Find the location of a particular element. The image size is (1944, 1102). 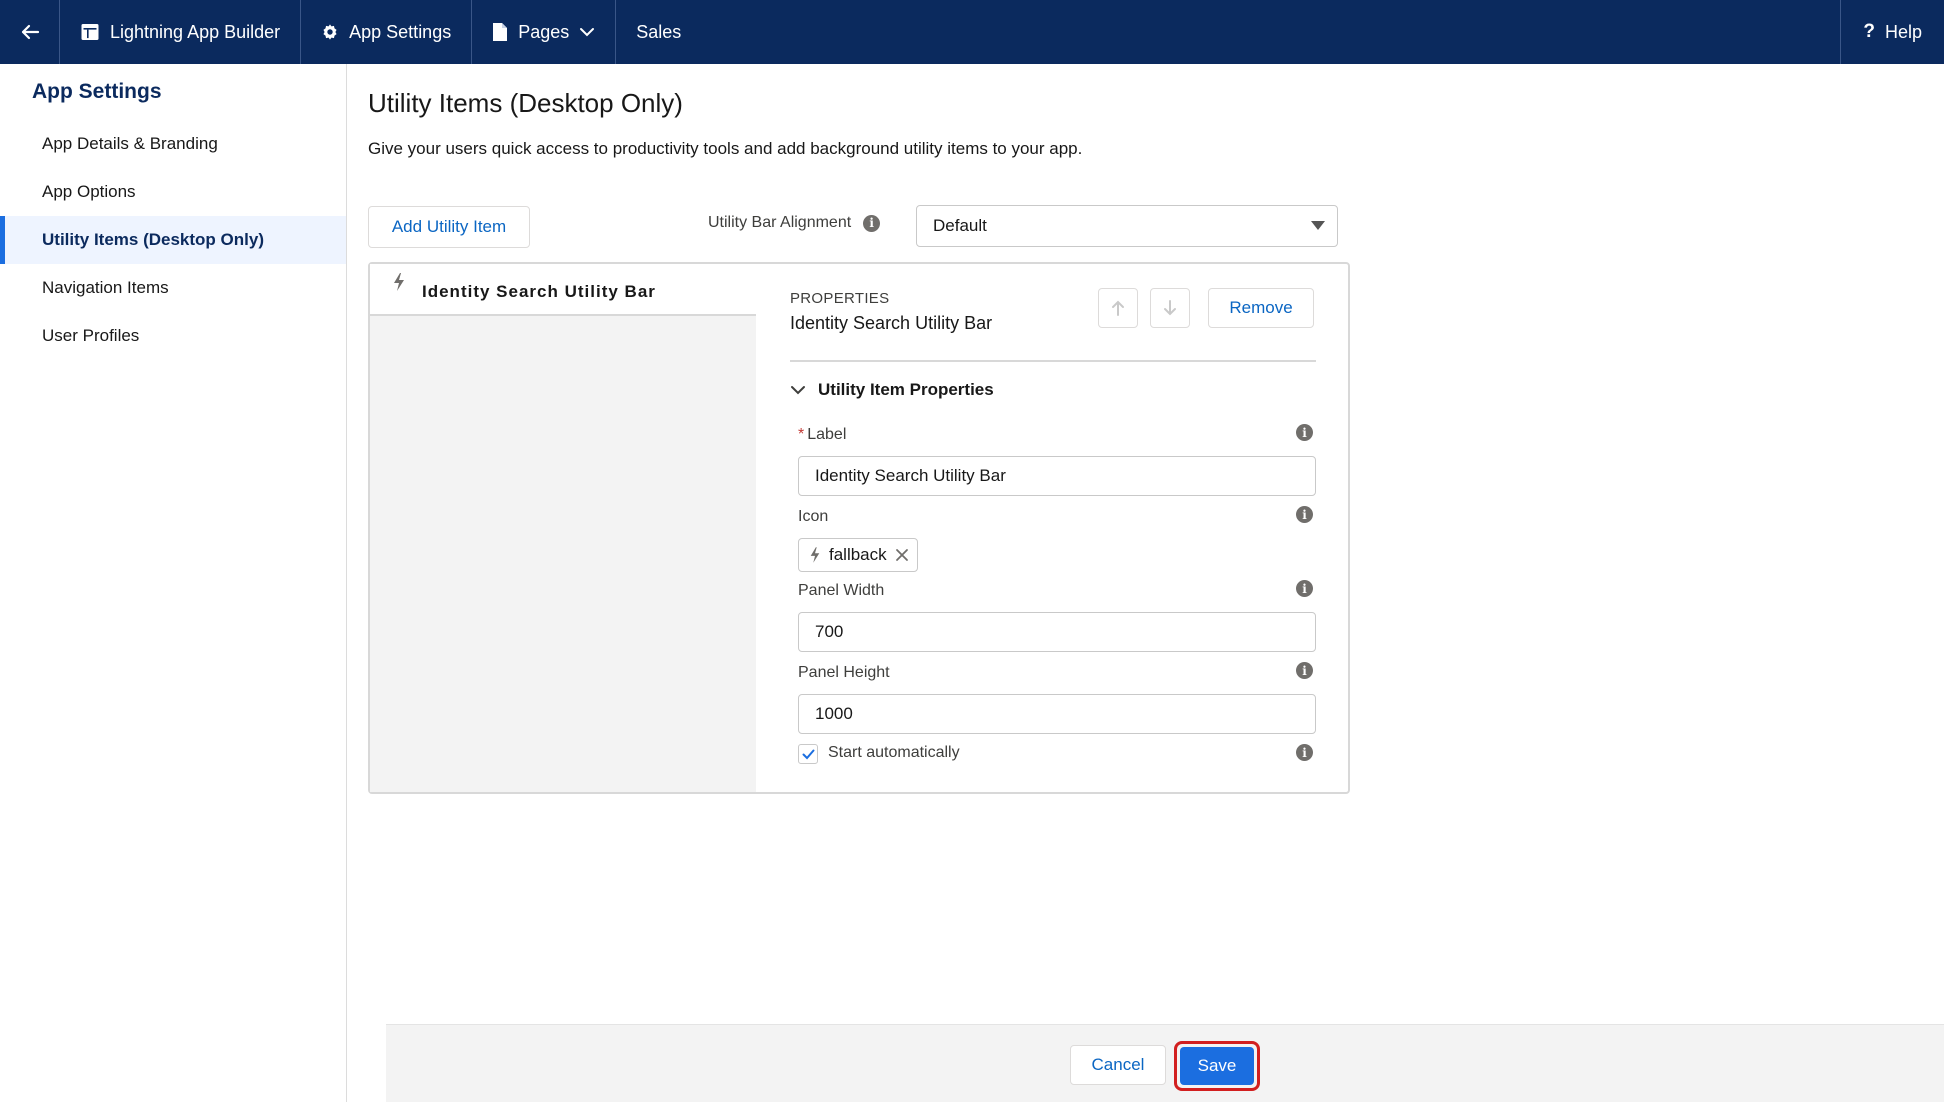

panel-height-label: Panel Height is located at coordinates (844, 672).